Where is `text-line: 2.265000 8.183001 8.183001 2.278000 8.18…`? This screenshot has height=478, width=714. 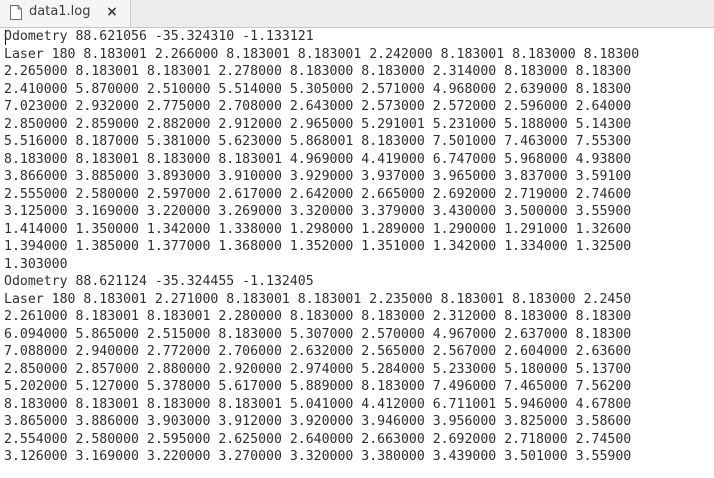 text-line: 2.265000 8.183001 8.183001 2.278000 8.18… is located at coordinates (318, 71).